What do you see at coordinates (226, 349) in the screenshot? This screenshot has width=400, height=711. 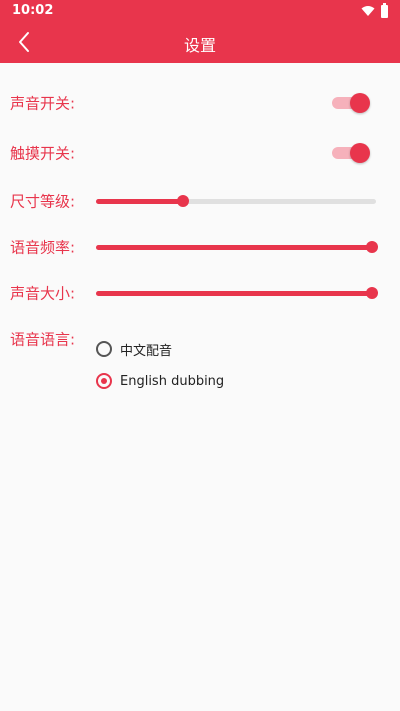 I see `radio-chinese-dubbing: 中文配音` at bounding box center [226, 349].